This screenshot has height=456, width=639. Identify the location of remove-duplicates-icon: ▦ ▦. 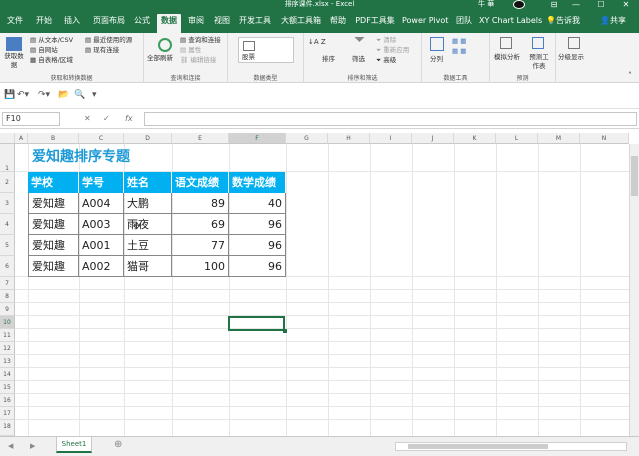
(459, 51).